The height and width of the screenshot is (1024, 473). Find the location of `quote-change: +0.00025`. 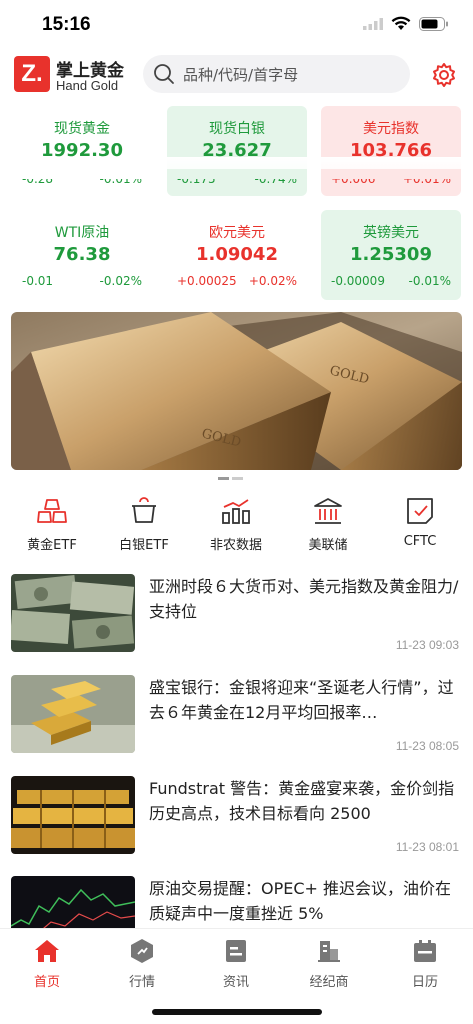

quote-change: +0.00025 is located at coordinates (207, 281).